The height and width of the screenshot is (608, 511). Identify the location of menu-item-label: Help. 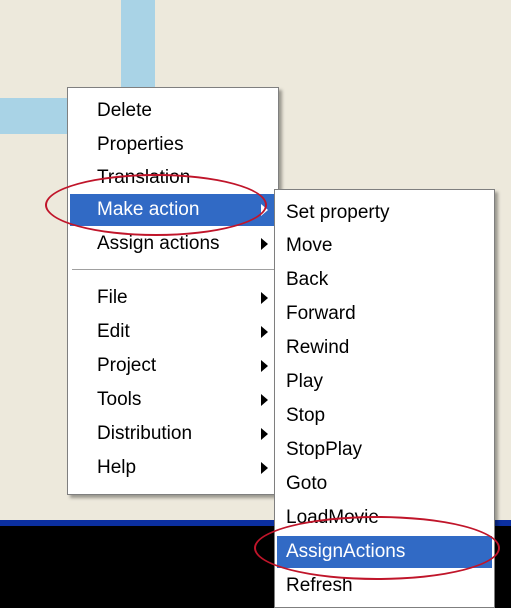
(117, 467).